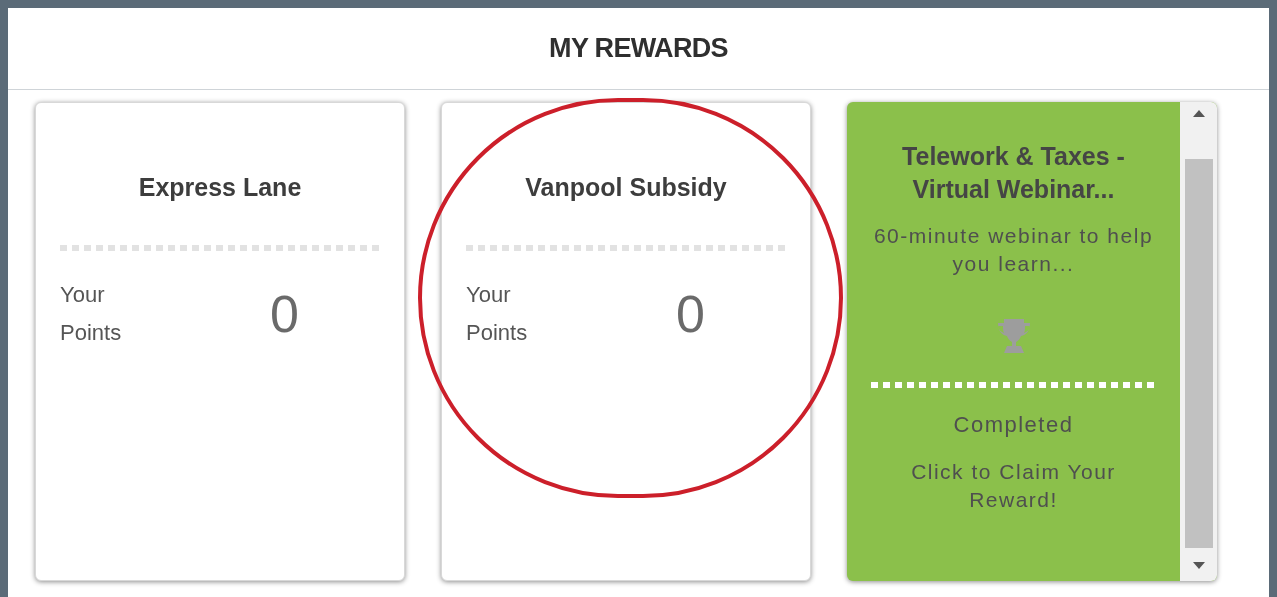 The width and height of the screenshot is (1277, 597). Describe the element at coordinates (1198, 353) in the screenshot. I see `scrollbar-thumb` at that location.